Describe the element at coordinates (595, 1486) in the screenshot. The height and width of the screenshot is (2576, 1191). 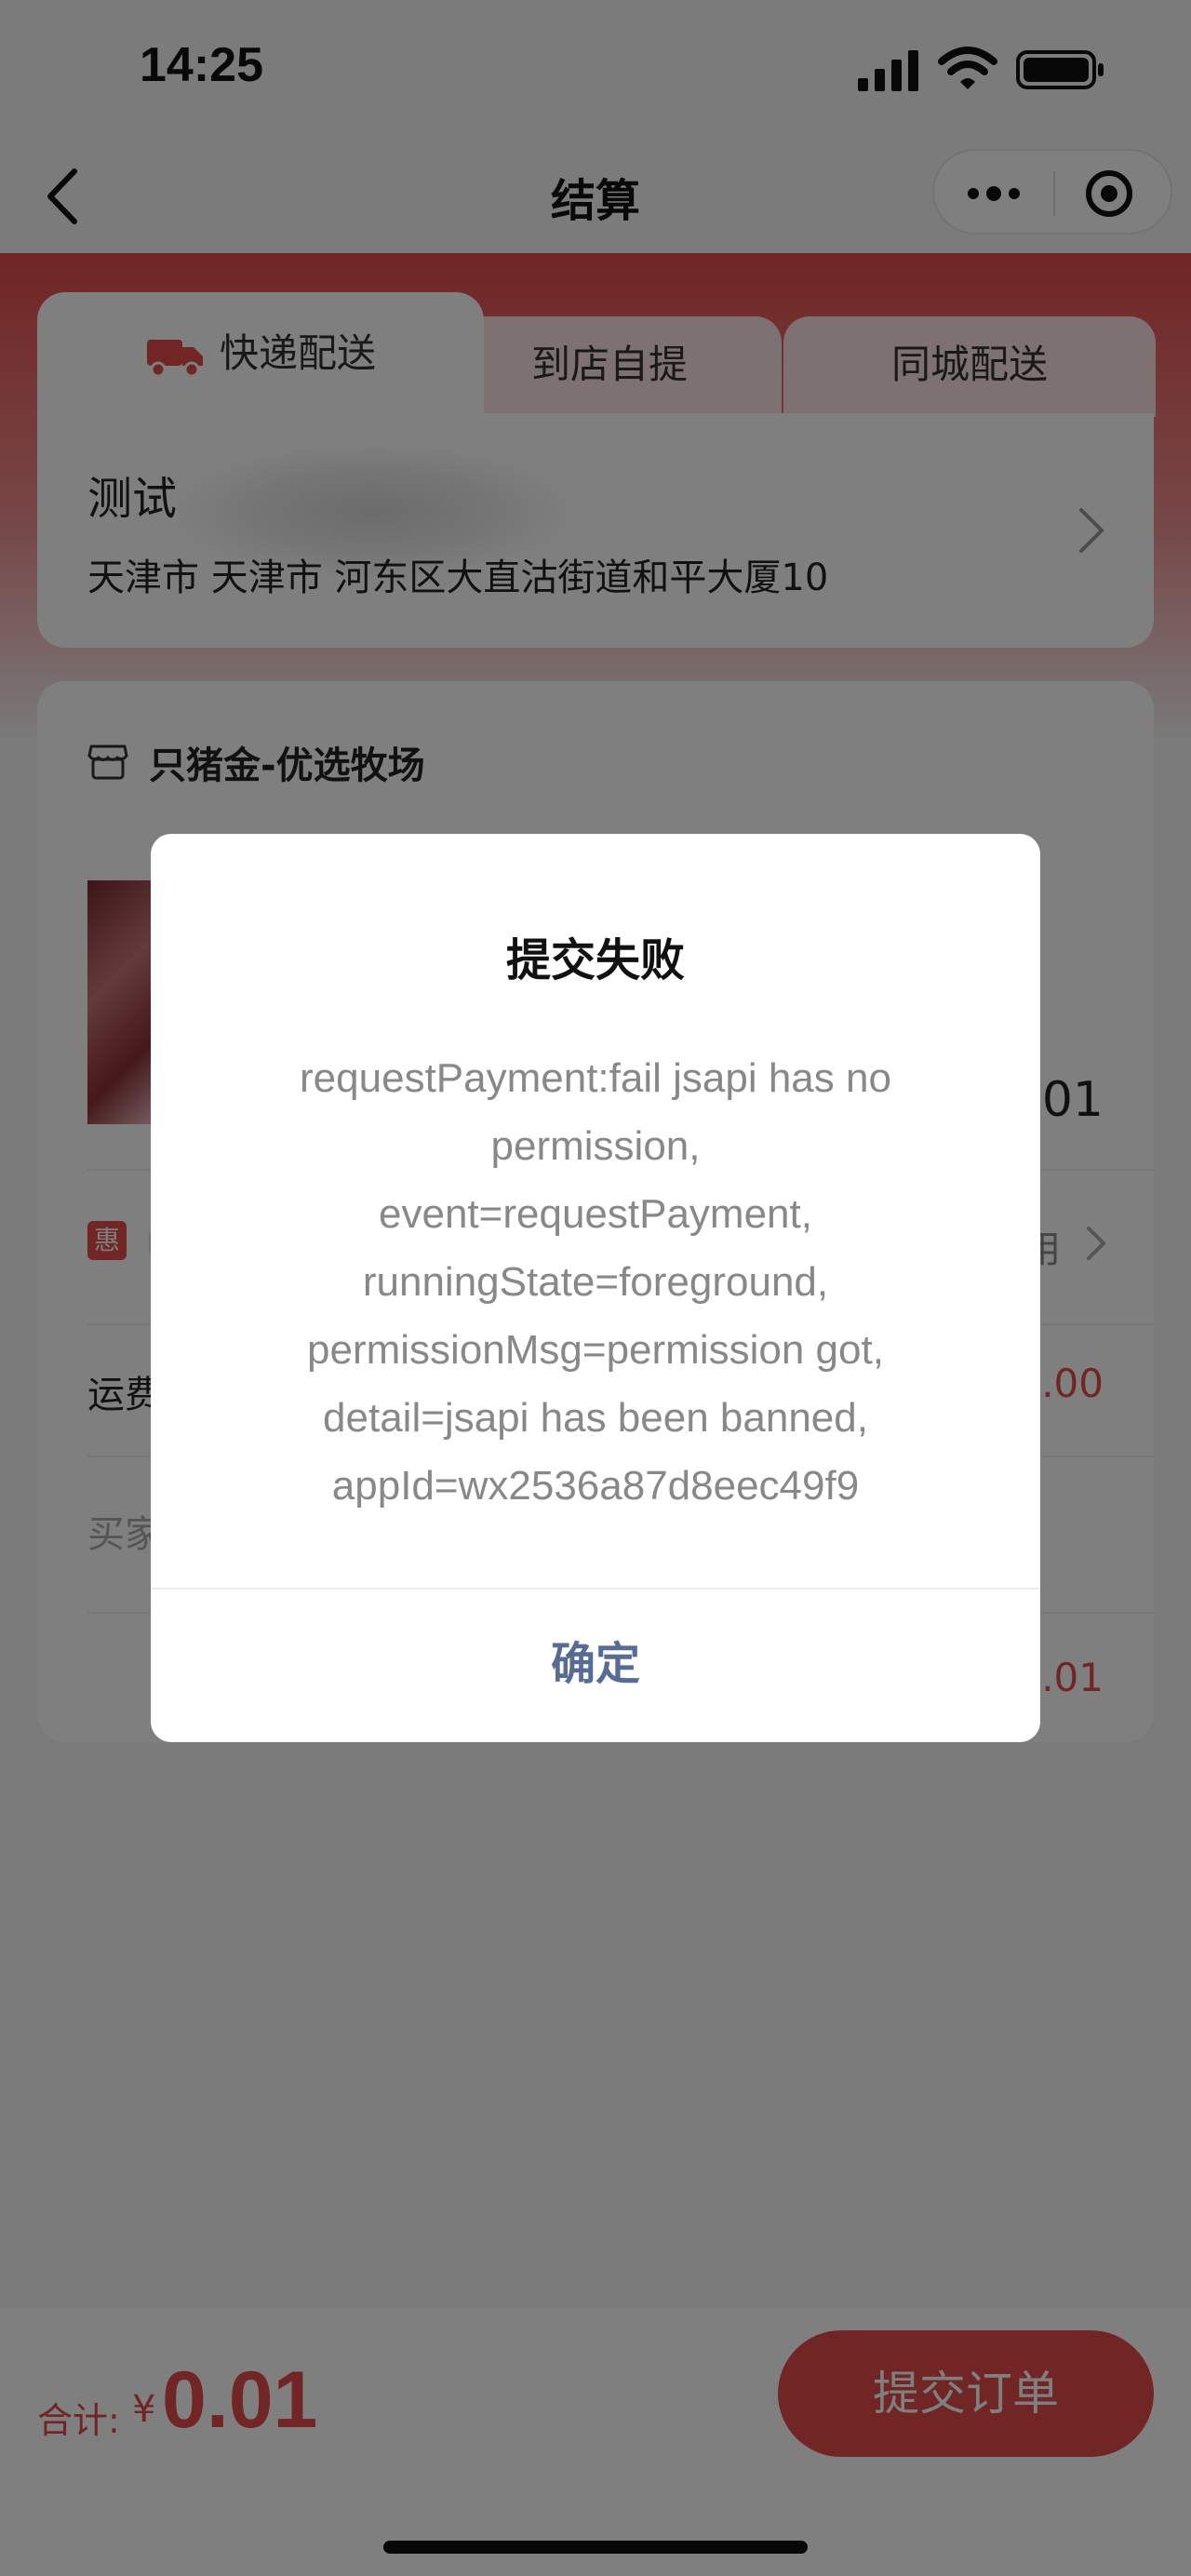
I see `dialog-message-line: appId=wx2536a87d8eec49f9` at that location.